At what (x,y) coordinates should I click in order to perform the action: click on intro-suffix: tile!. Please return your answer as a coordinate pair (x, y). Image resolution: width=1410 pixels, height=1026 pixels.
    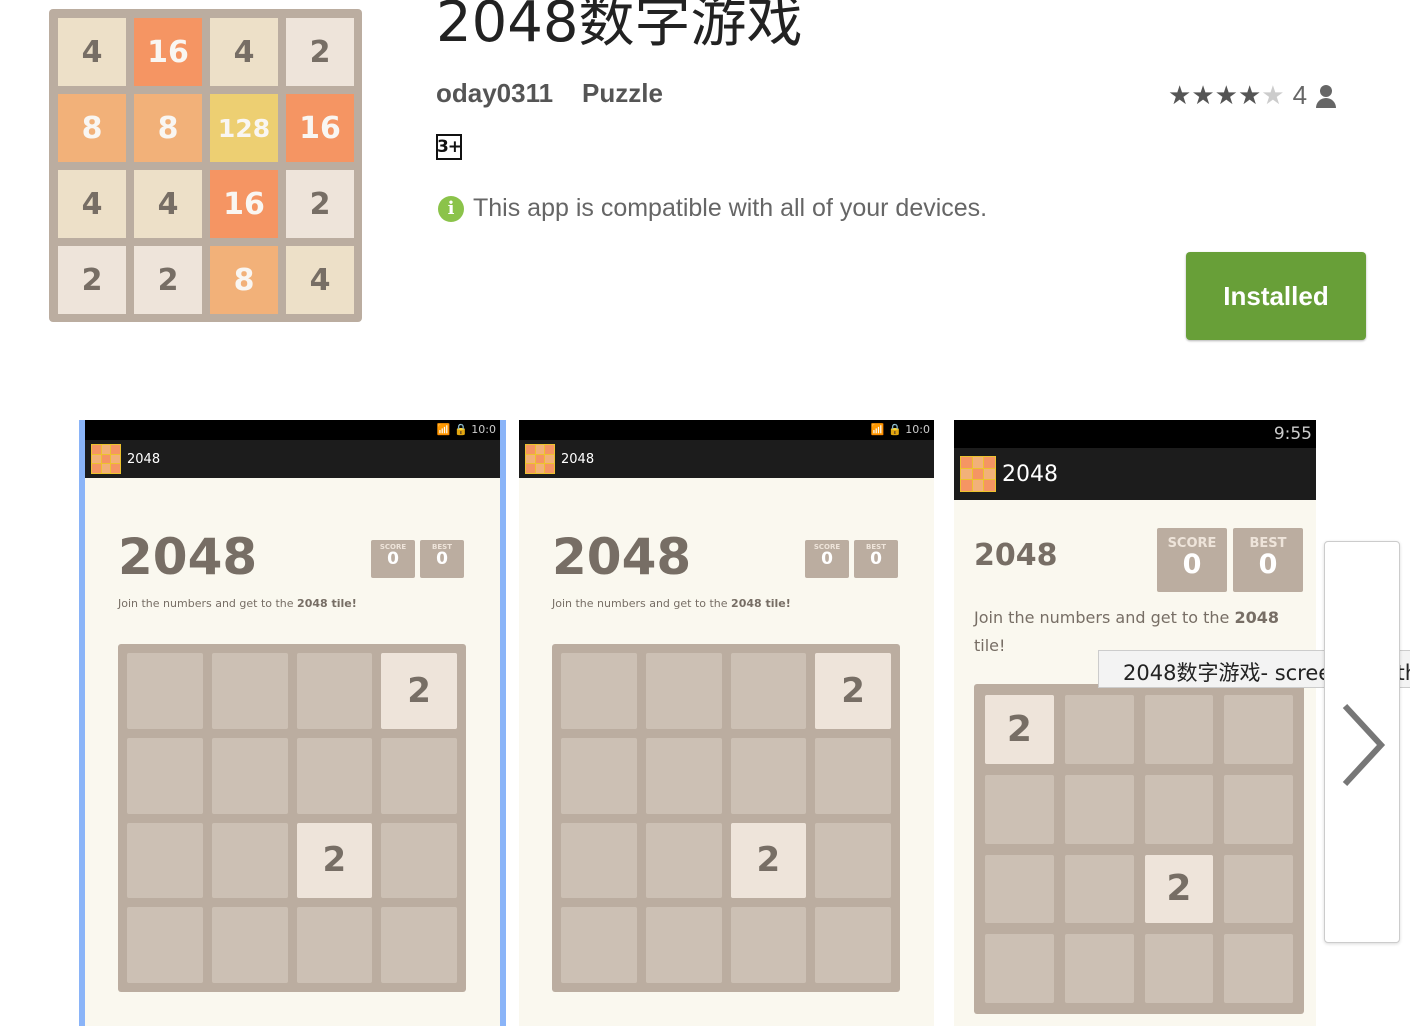
    Looking at the image, I should click on (990, 645).